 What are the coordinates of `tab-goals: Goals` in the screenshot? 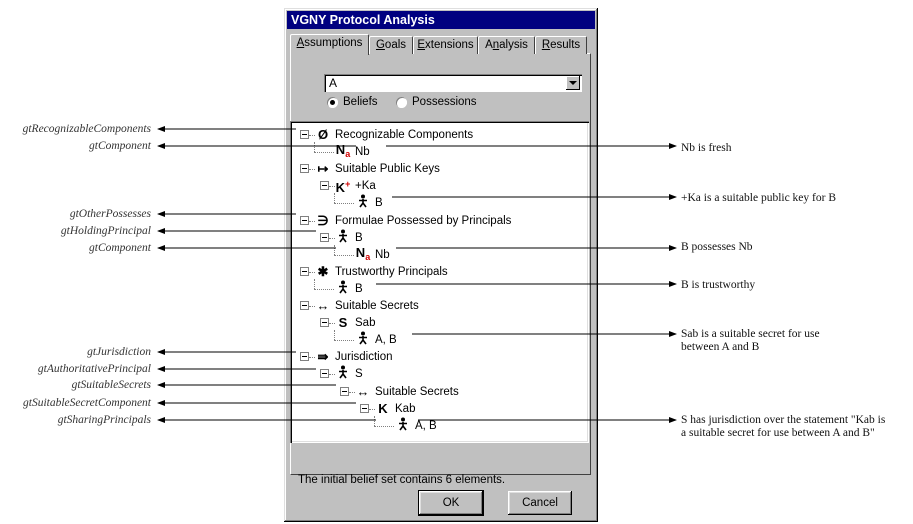 It's located at (391, 45).